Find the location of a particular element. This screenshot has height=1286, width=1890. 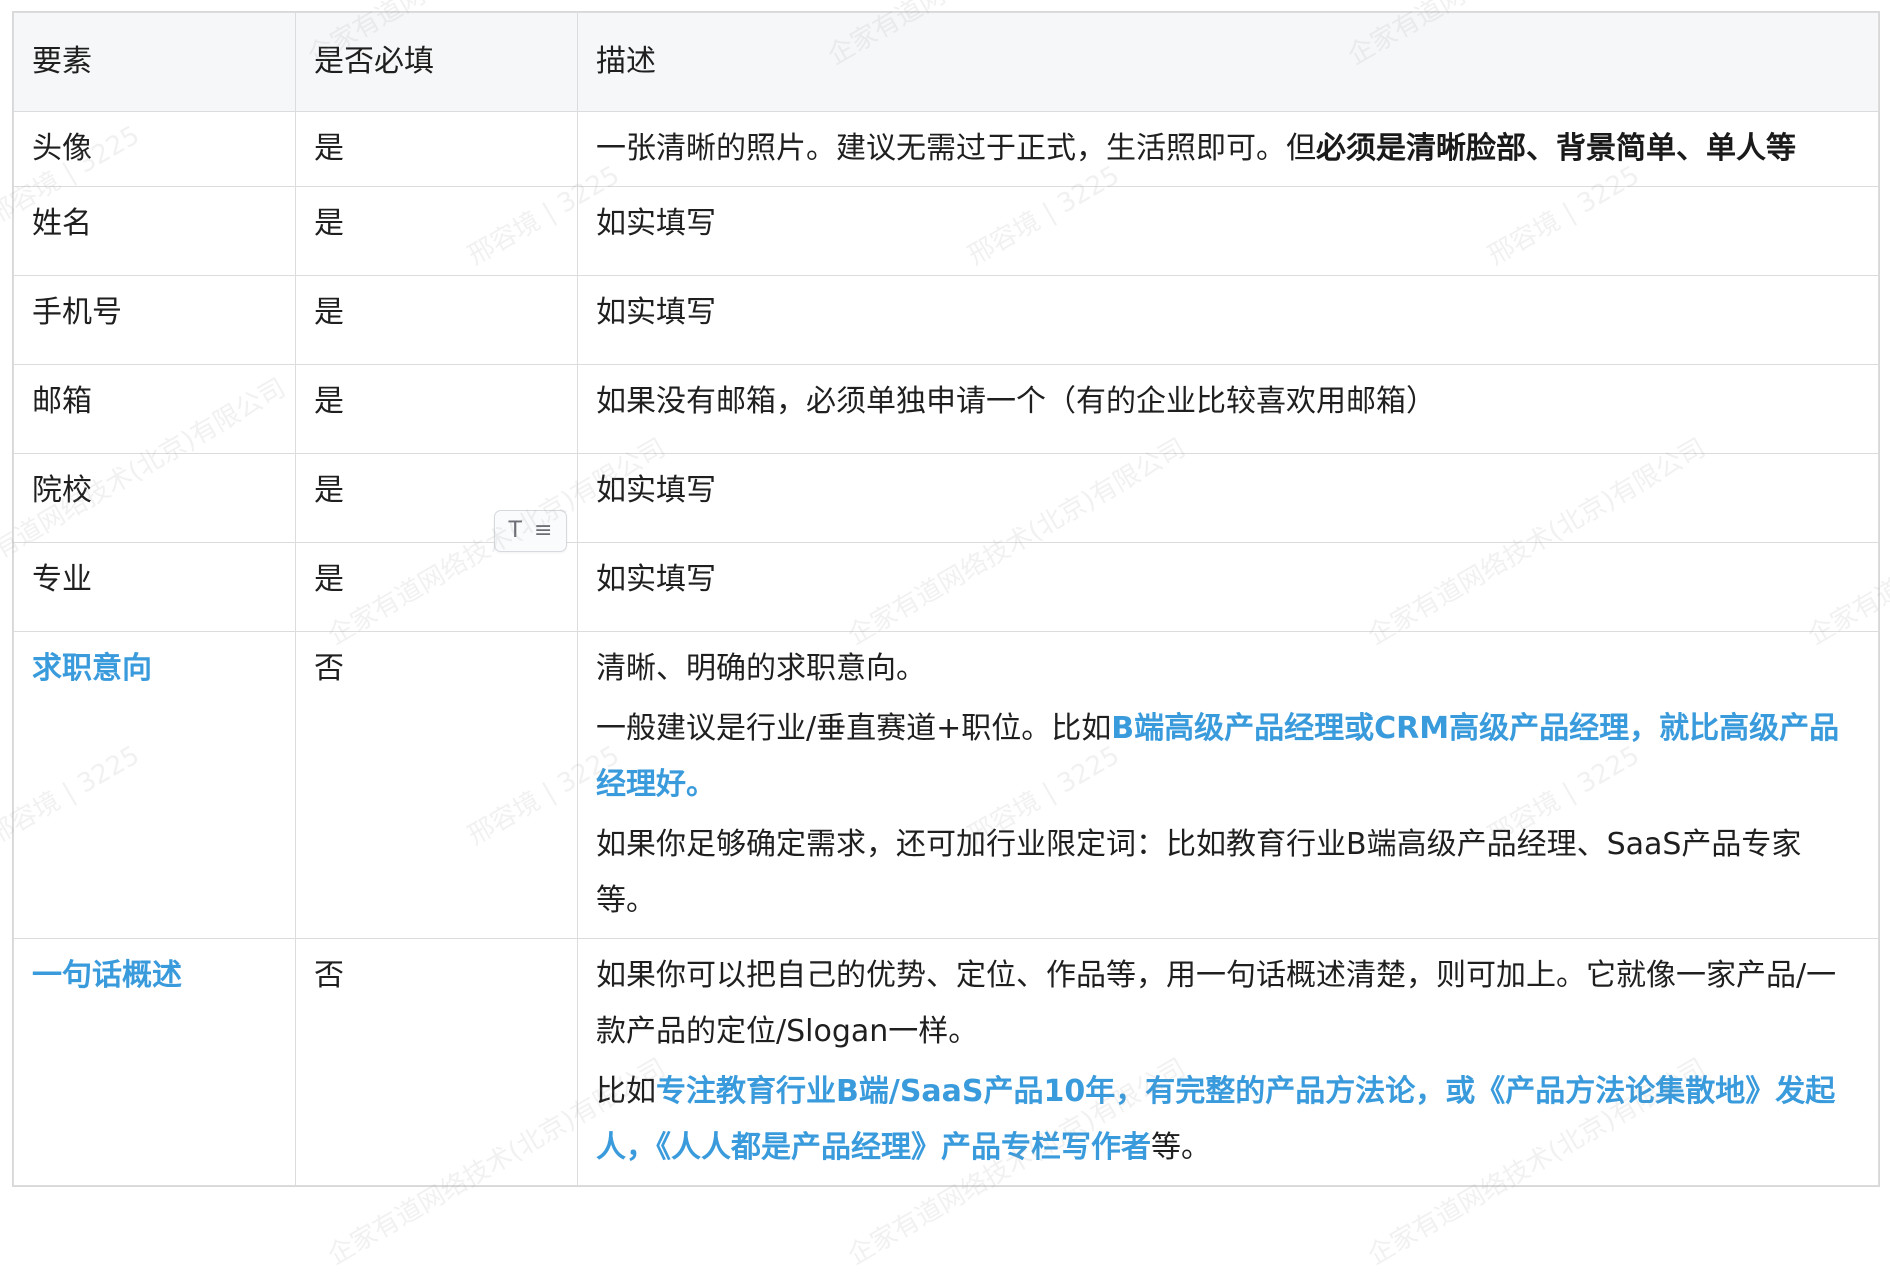

element-label: 一句话概述 is located at coordinates (107, 975).